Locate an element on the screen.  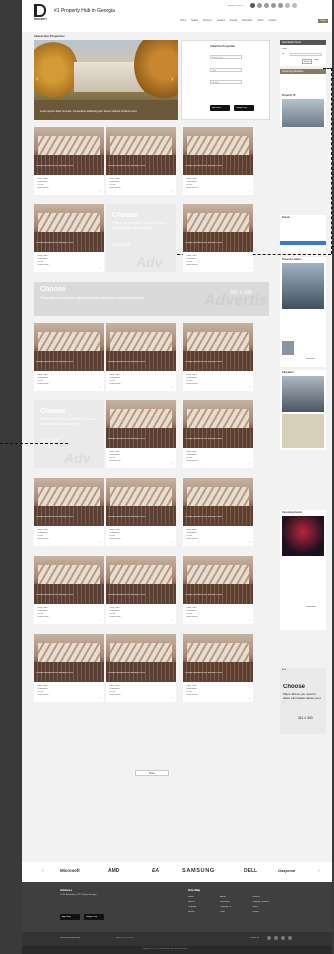
property-tv-video is located at coordinates (303, 113).